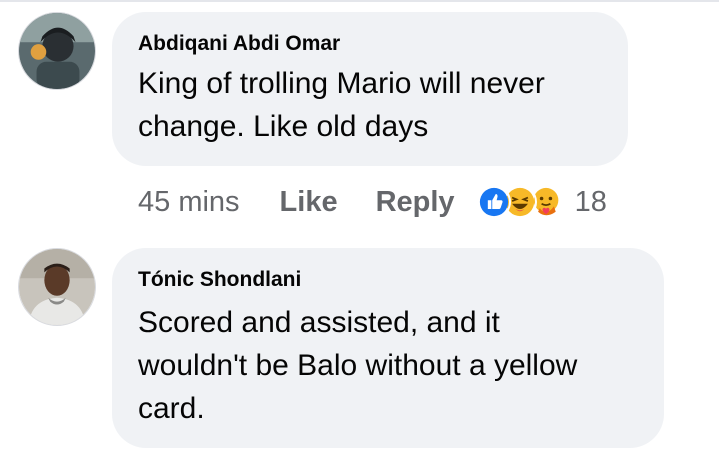 The width and height of the screenshot is (719, 462). I want to click on comment-text-line: wouldn't be Balo without a yellow, so click(358, 365).